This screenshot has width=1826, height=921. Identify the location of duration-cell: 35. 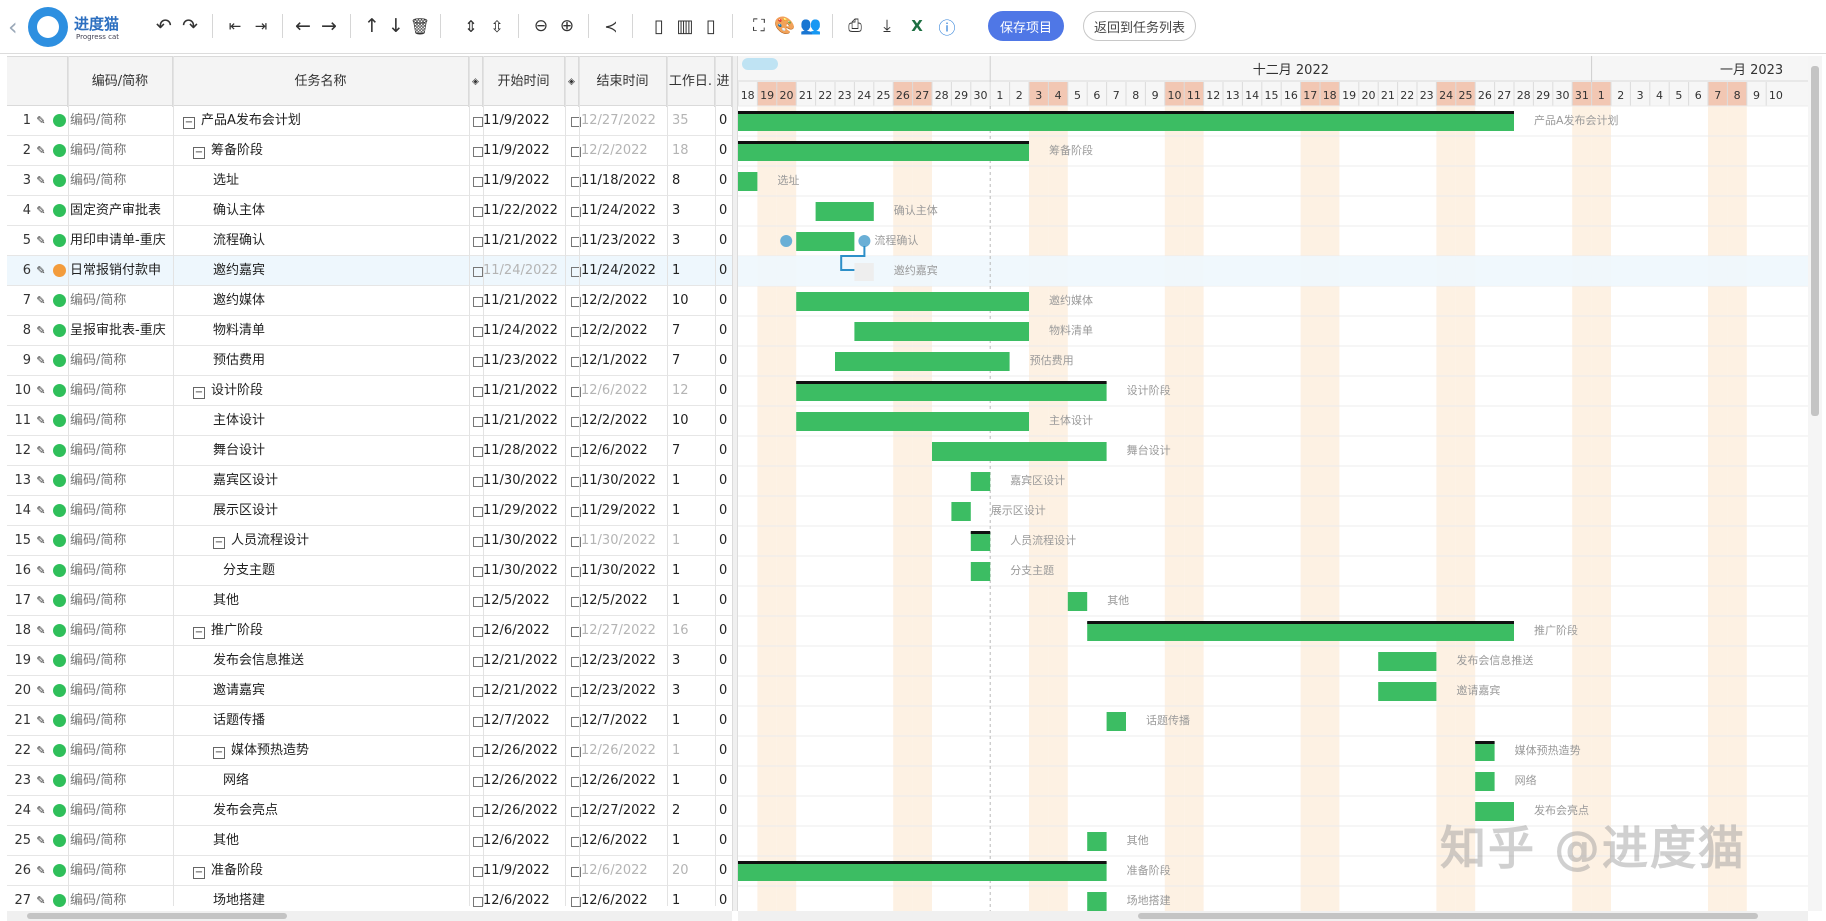
(690, 121).